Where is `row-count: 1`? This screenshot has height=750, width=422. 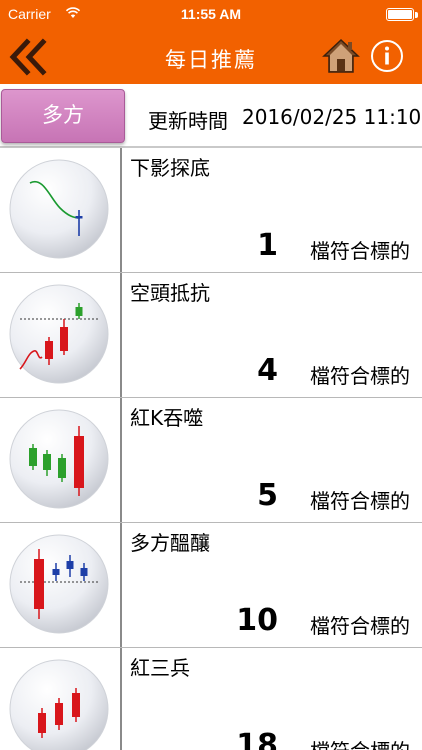 row-count: 1 is located at coordinates (267, 245).